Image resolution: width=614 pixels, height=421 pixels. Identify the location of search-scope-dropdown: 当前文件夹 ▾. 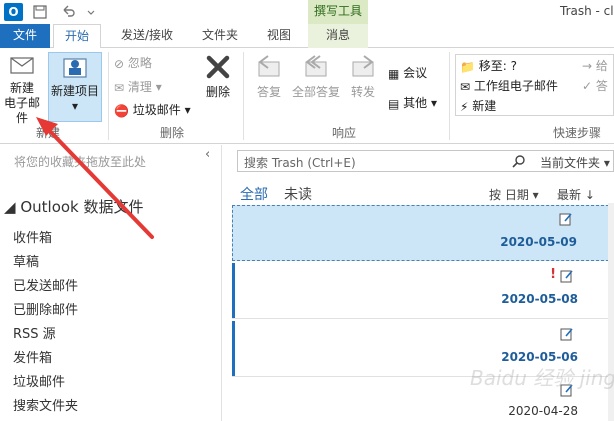
(575, 162).